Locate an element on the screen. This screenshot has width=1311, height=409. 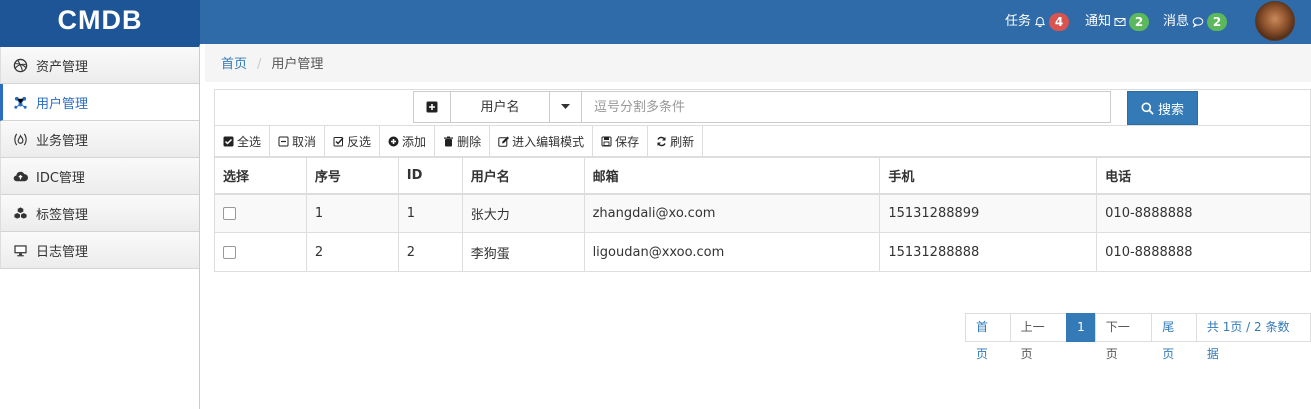
sidebar-item-label: 日志管理 is located at coordinates (62, 252).